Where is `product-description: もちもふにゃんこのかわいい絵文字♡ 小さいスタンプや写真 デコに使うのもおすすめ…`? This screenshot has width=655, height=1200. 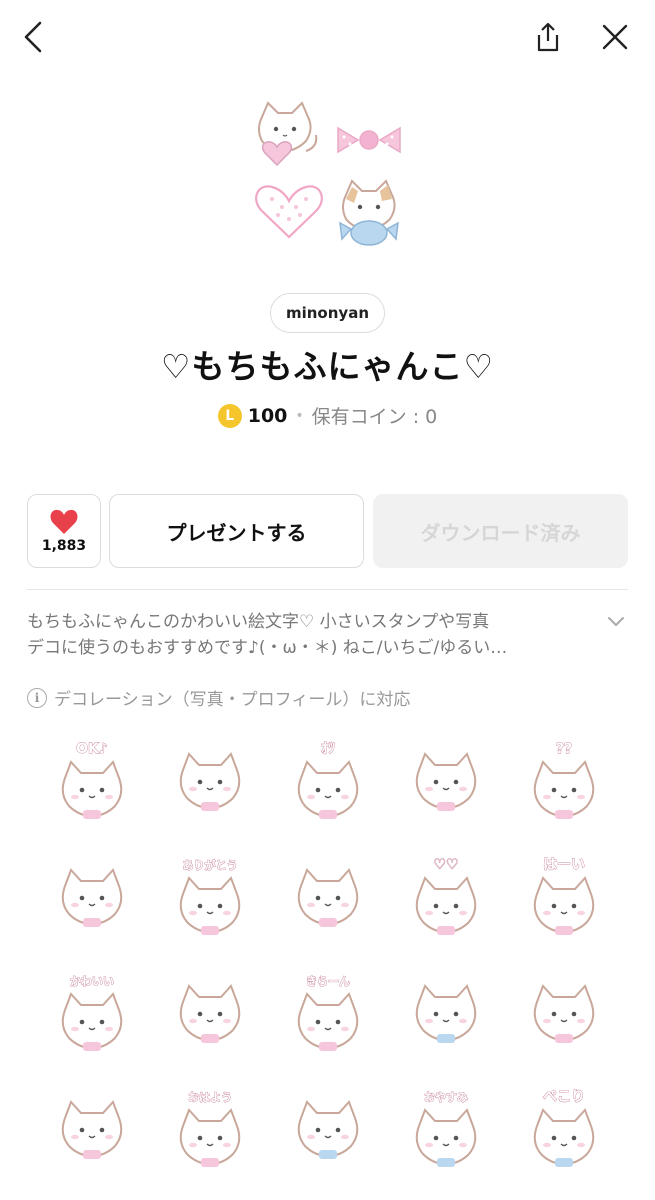
product-description: もちもふにゃんこのかわいい絵文字♡ 小さいスタンプや写真 デコに使うのもおすすめ… is located at coordinates (307, 635).